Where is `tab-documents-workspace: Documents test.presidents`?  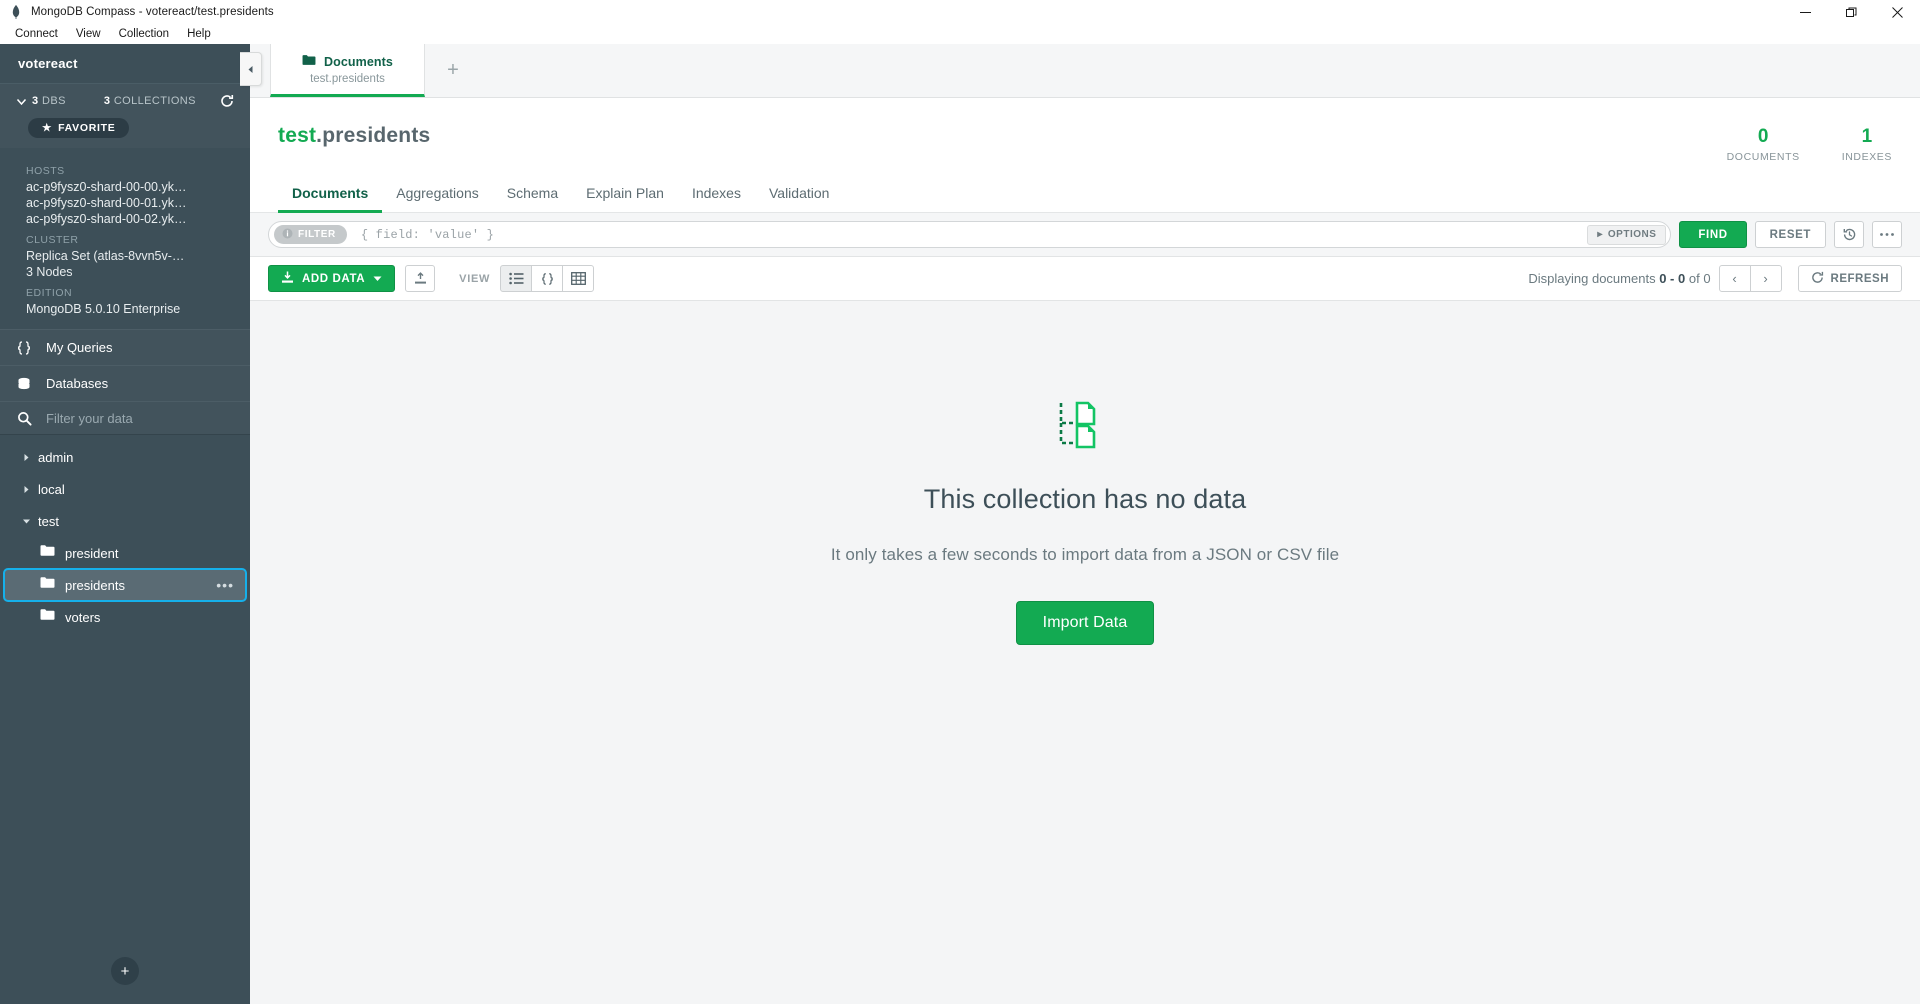 tab-documents-workspace: Documents test.presidents is located at coordinates (347, 70).